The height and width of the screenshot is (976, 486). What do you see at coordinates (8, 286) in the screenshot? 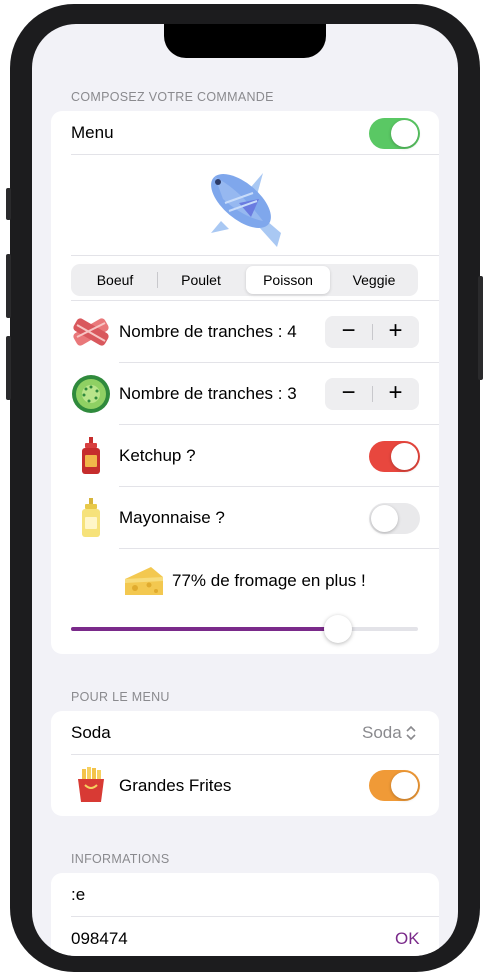
I see `volume-up-button` at bounding box center [8, 286].